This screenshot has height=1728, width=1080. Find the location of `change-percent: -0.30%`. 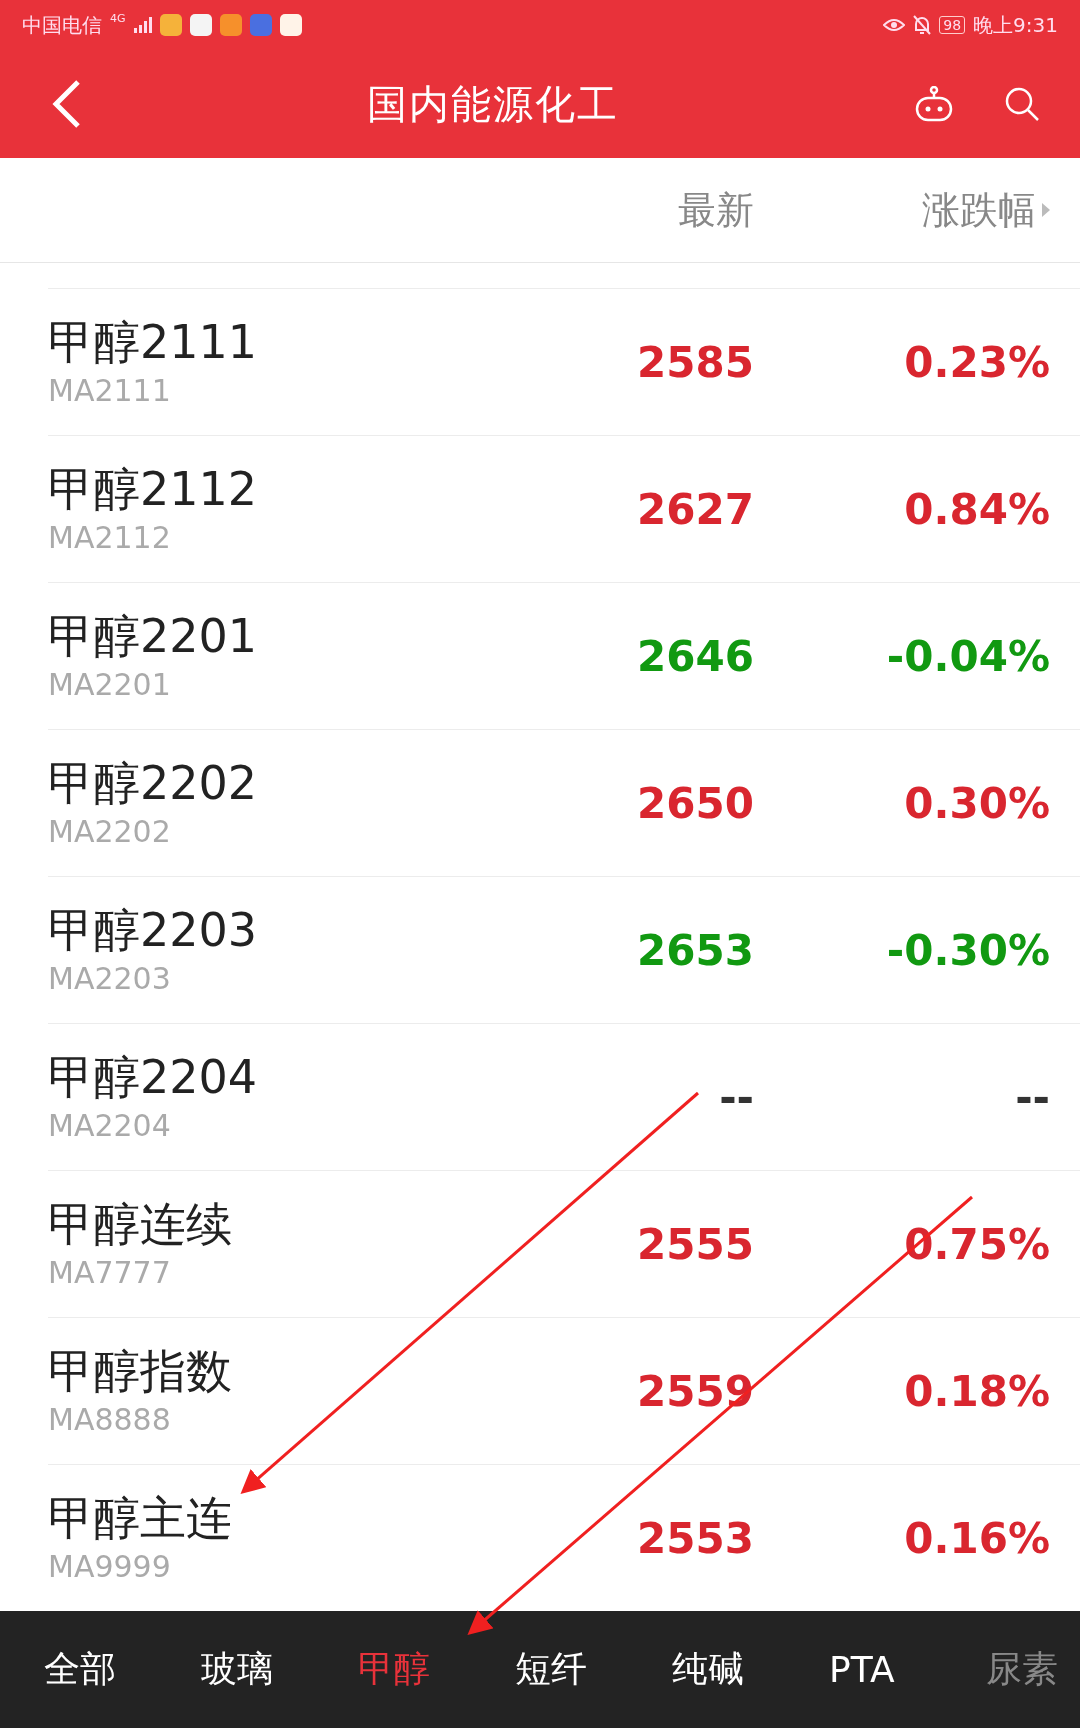

change-percent: -0.30% is located at coordinates (967, 950).